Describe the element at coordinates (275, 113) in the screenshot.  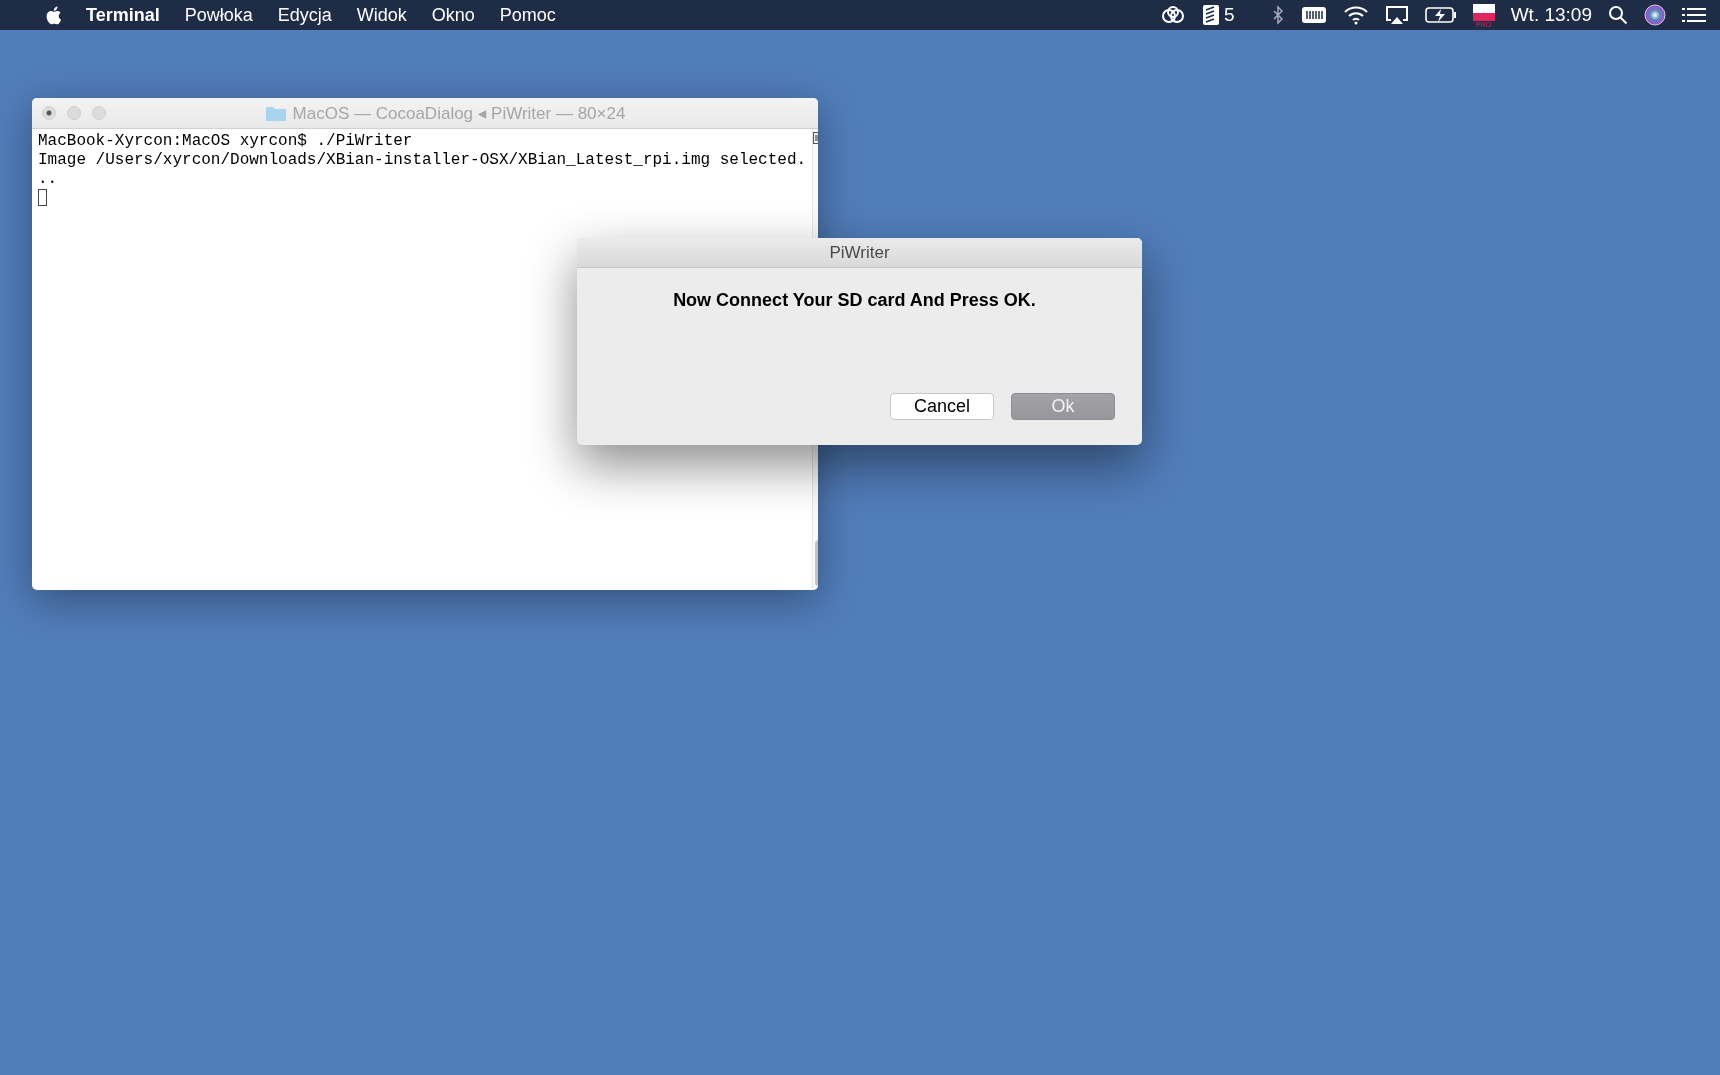
I see `folder-icon` at that location.